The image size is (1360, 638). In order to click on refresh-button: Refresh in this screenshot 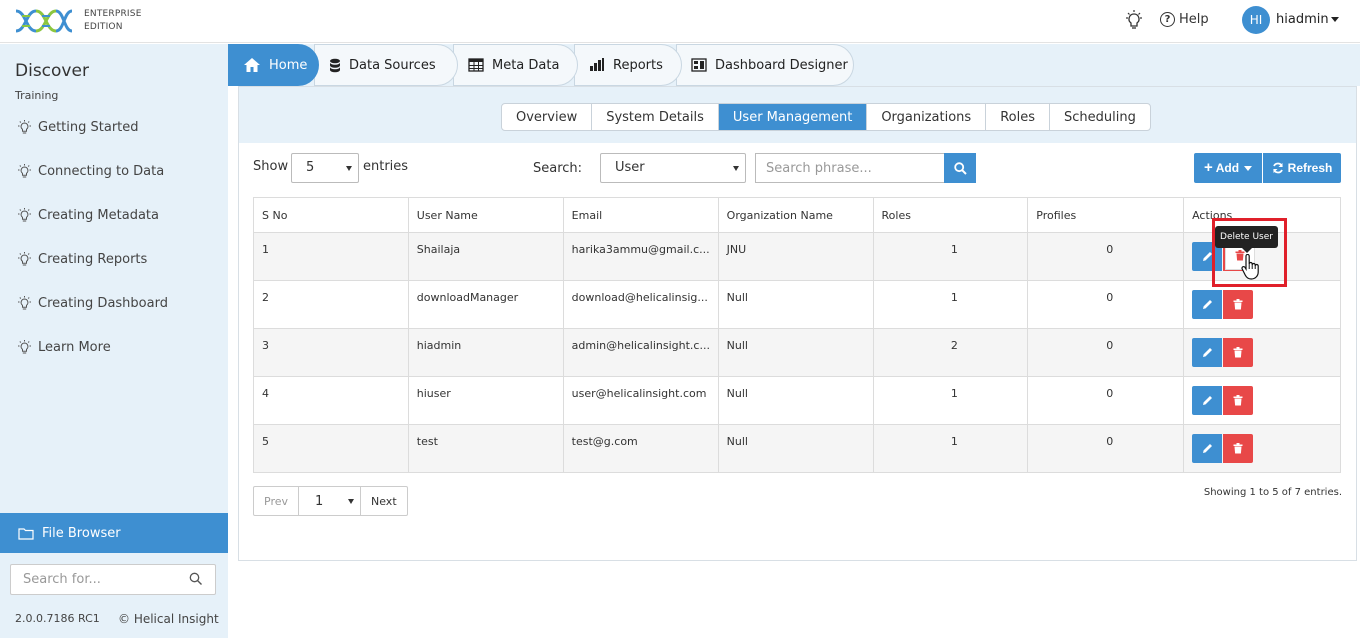, I will do `click(1302, 168)`.